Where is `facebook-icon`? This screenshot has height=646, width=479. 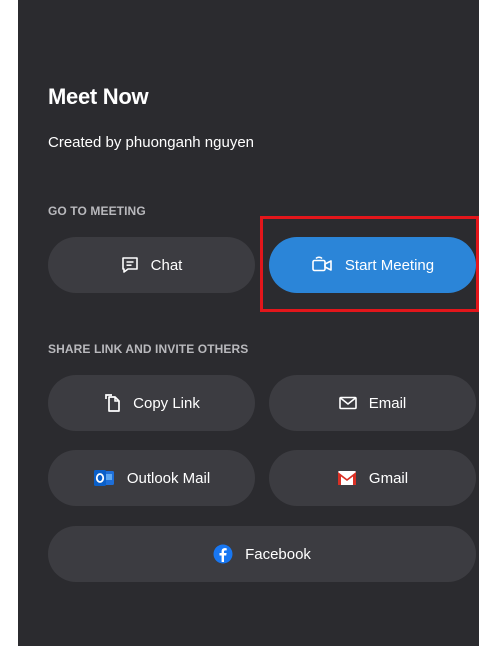 facebook-icon is located at coordinates (223, 554).